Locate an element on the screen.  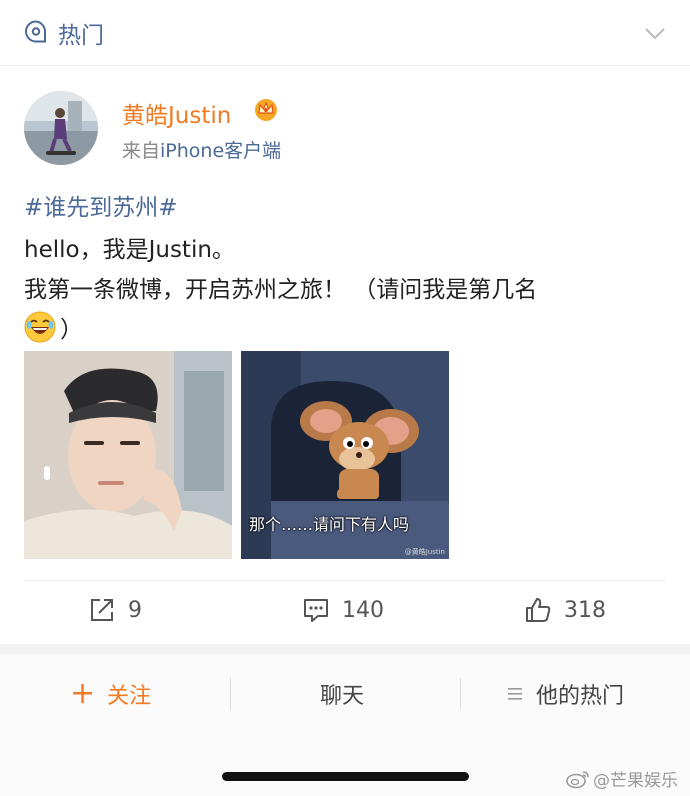
post-text-line: hello，我是Justin。 is located at coordinates (129, 250).